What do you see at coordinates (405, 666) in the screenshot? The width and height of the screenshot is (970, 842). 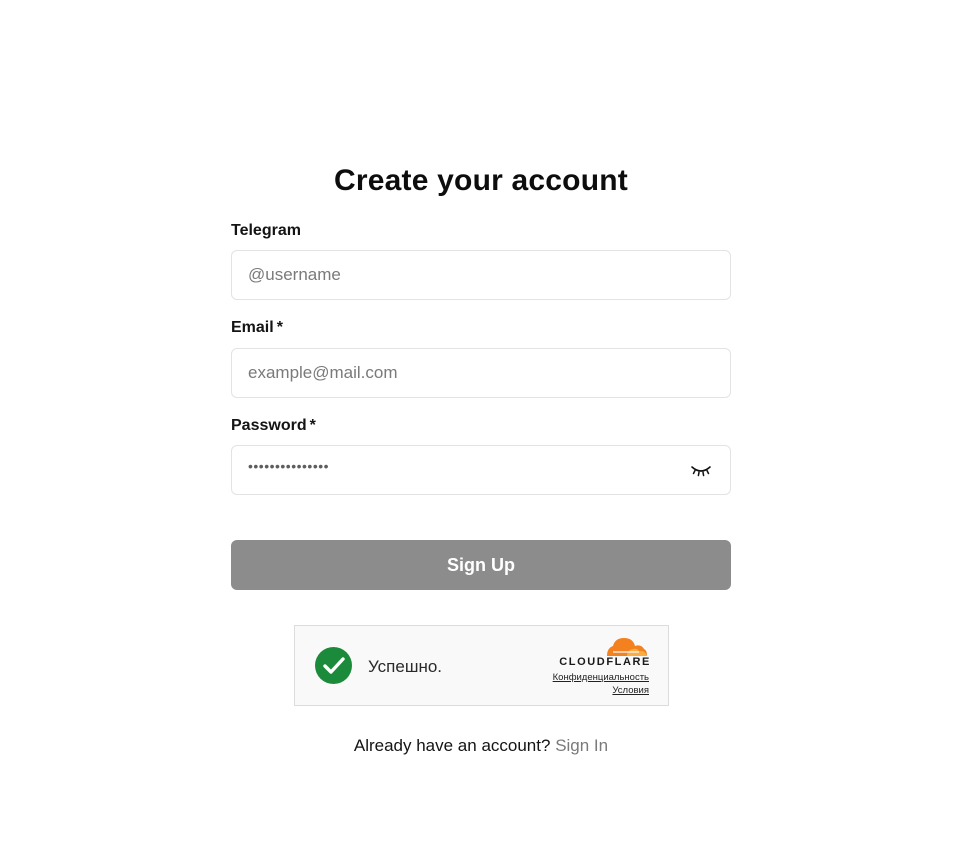 I see `captcha-status-text: Успешно.` at bounding box center [405, 666].